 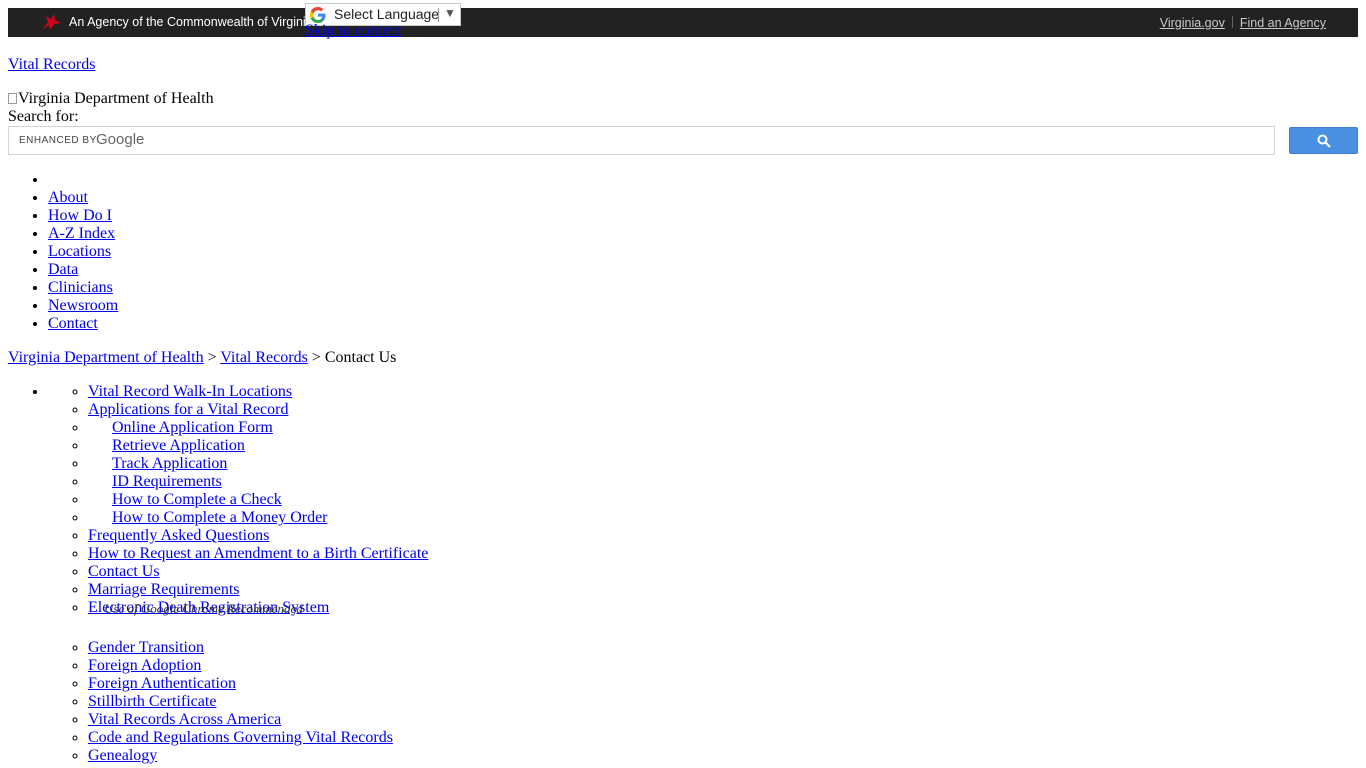 I want to click on sidebar-subitem: Online Application Form, so click(x=258, y=428).